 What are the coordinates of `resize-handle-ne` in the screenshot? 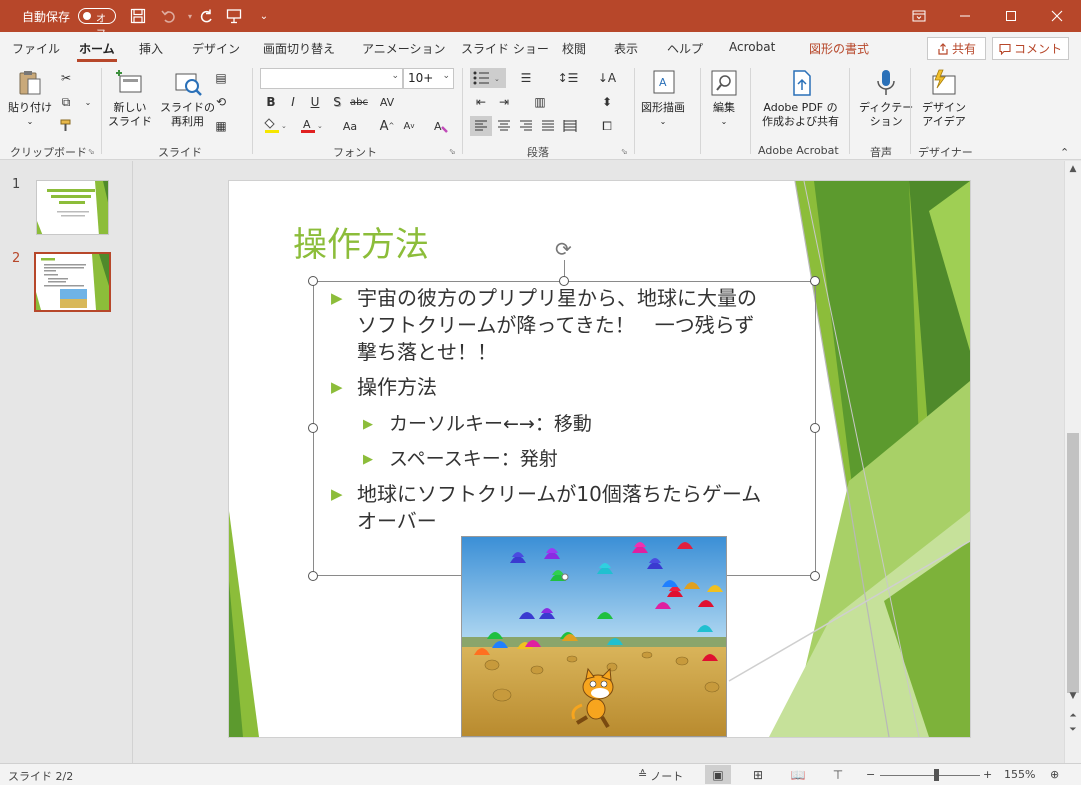 It's located at (815, 281).